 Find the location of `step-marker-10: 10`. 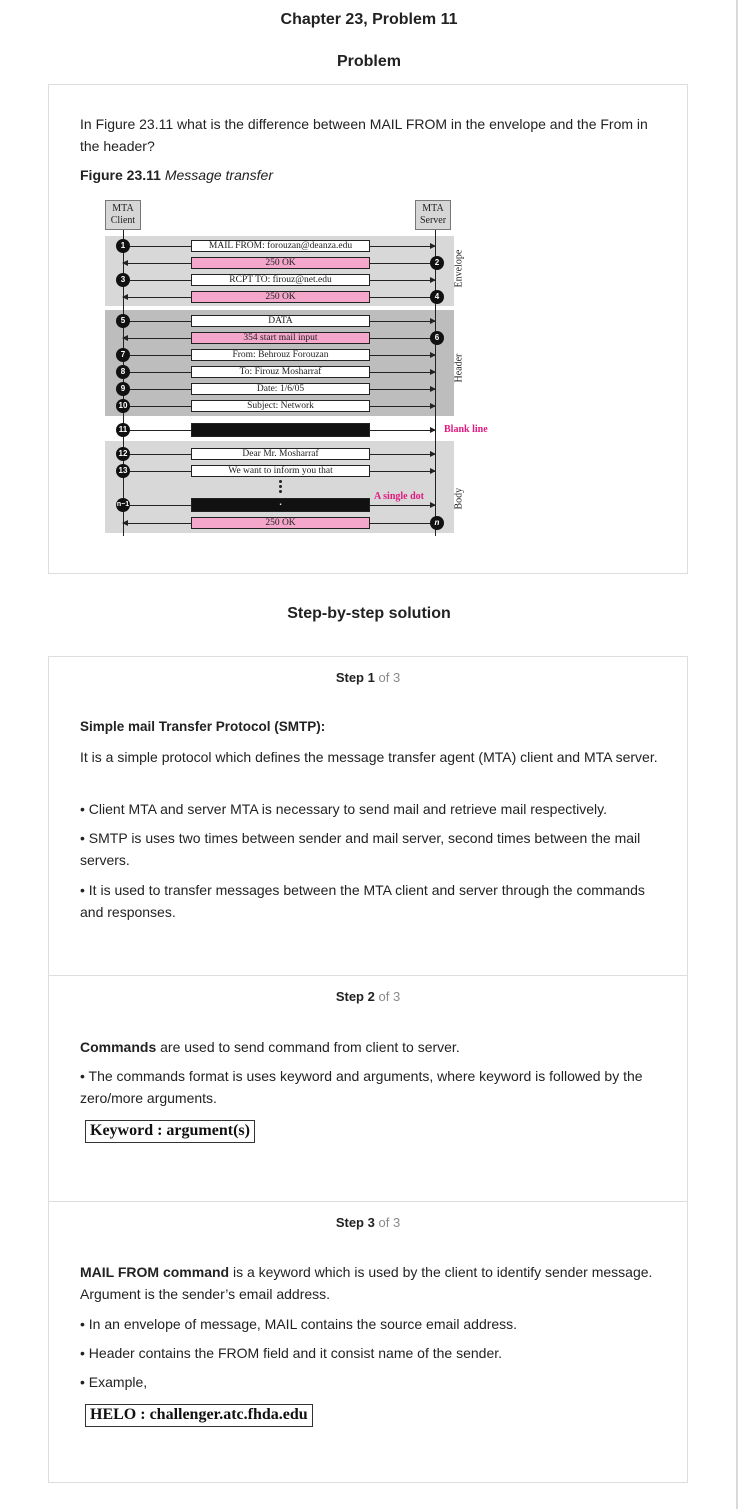

step-marker-10: 10 is located at coordinates (123, 406).